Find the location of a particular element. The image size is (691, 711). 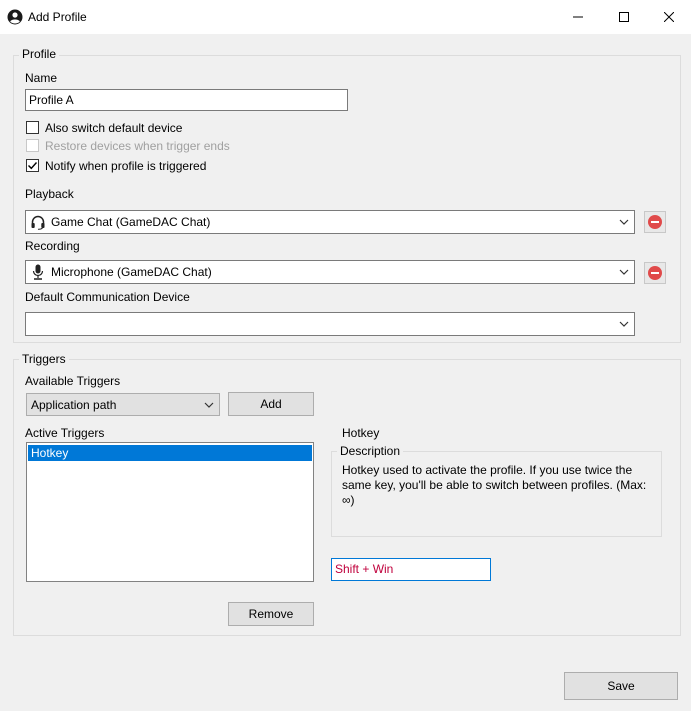

active-triggers-label: Active Triggers is located at coordinates (65, 433).